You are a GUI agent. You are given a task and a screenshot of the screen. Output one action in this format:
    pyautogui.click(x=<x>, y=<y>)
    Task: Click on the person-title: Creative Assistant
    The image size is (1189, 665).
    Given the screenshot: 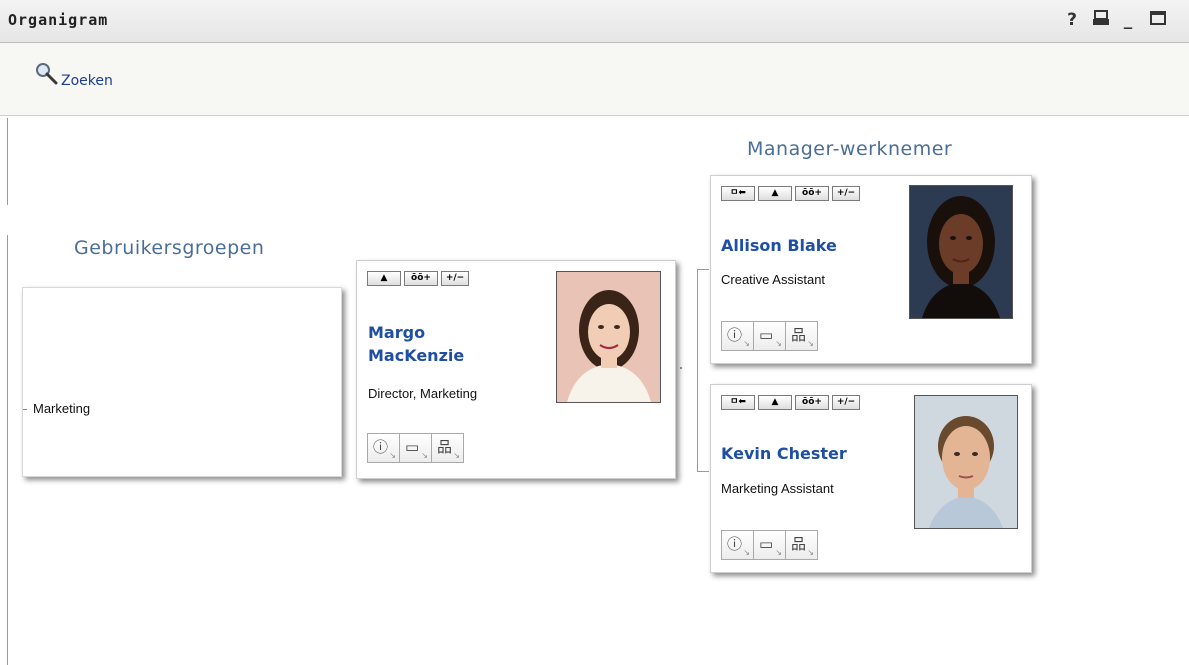 What is the action you would take?
    pyautogui.click(x=773, y=279)
    